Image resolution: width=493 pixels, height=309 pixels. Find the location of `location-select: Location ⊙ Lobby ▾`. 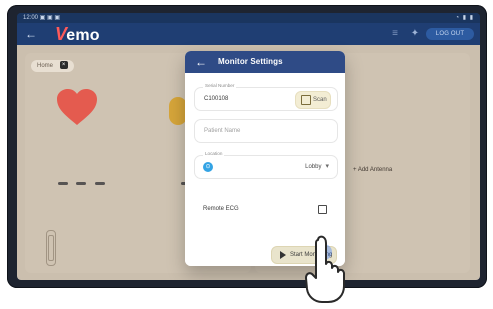

location-select: Location ⊙ Lobby ▾ is located at coordinates (266, 165).